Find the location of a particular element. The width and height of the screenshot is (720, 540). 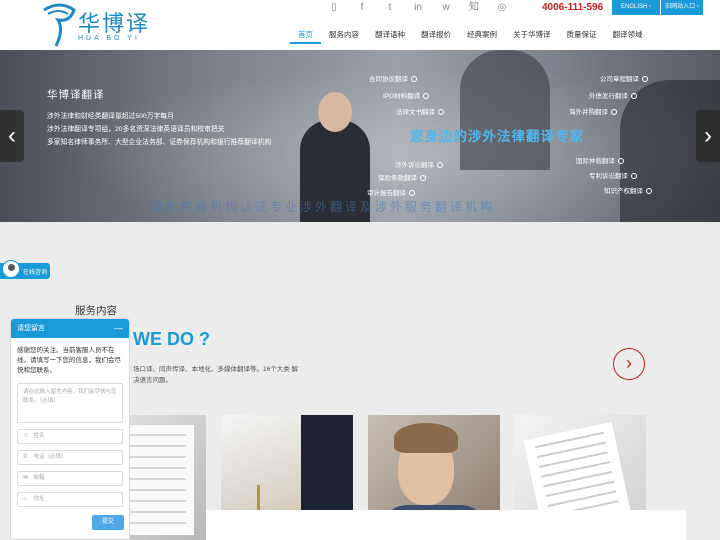

user-icon: ☺ is located at coordinates (26, 436).